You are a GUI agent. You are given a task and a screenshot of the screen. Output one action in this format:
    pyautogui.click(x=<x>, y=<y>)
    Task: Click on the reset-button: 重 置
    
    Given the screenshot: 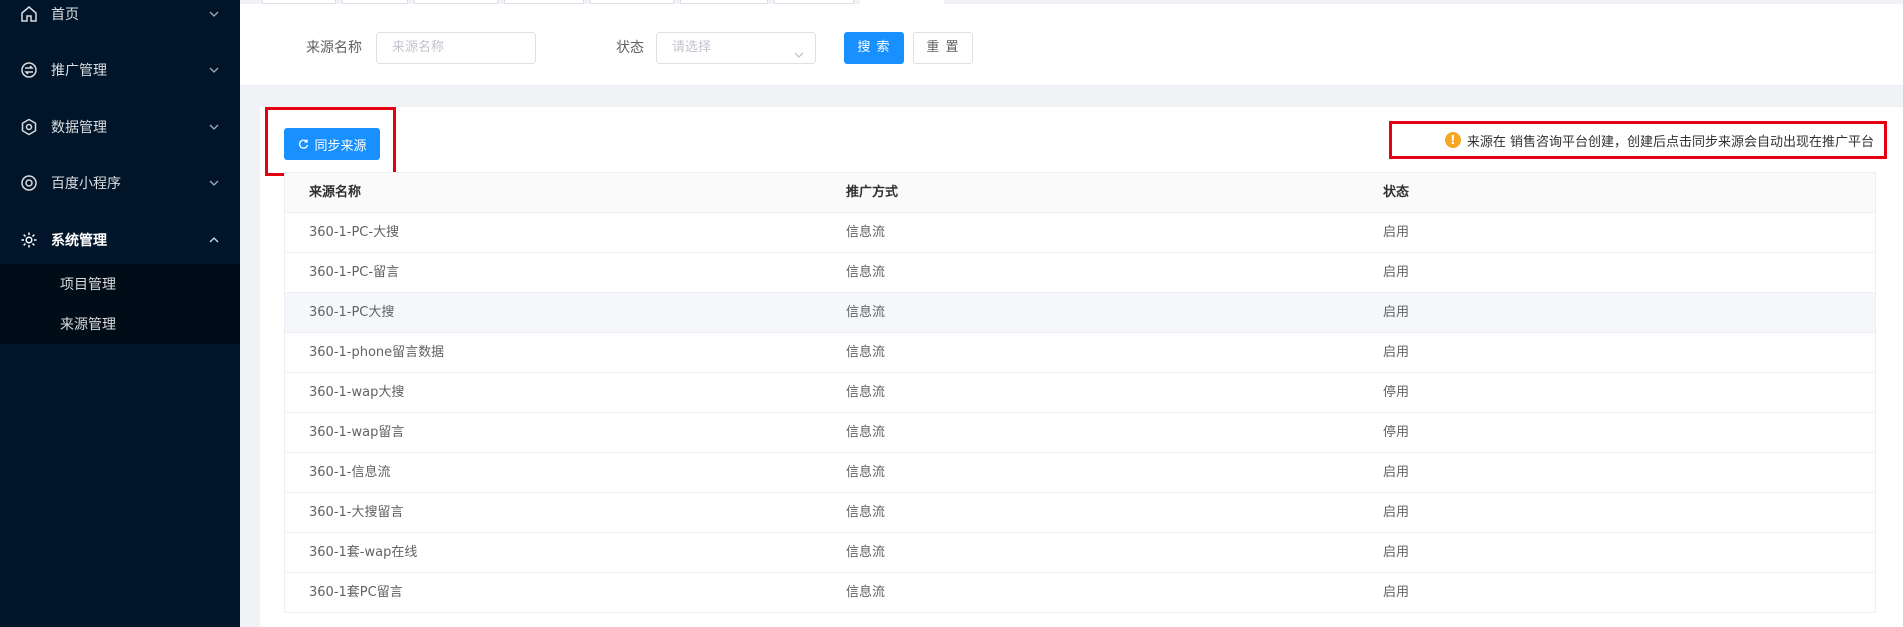 What is the action you would take?
    pyautogui.click(x=943, y=48)
    